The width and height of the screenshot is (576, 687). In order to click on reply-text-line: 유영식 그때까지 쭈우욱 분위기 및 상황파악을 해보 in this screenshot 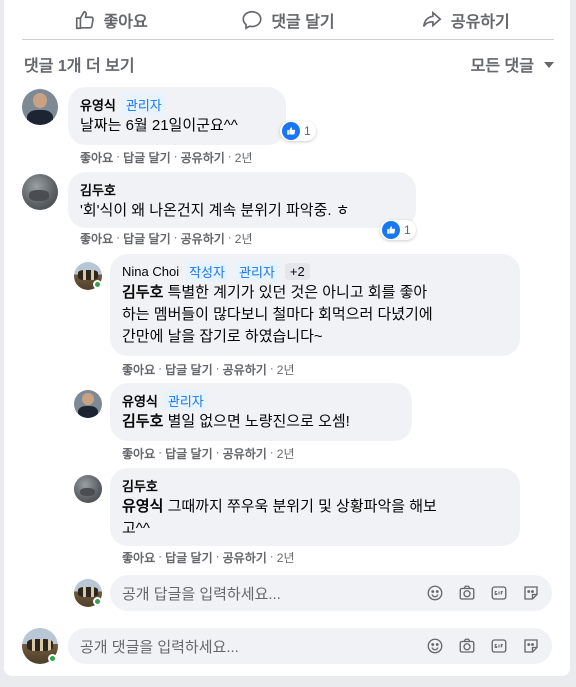, I will do `click(315, 507)`.